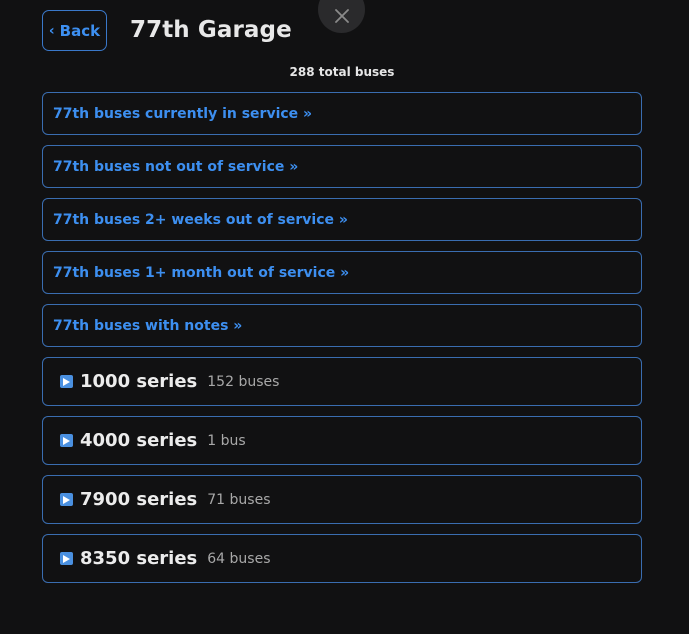  I want to click on link-1-month-out: 77th buses 1+ month out of service », so click(342, 272).